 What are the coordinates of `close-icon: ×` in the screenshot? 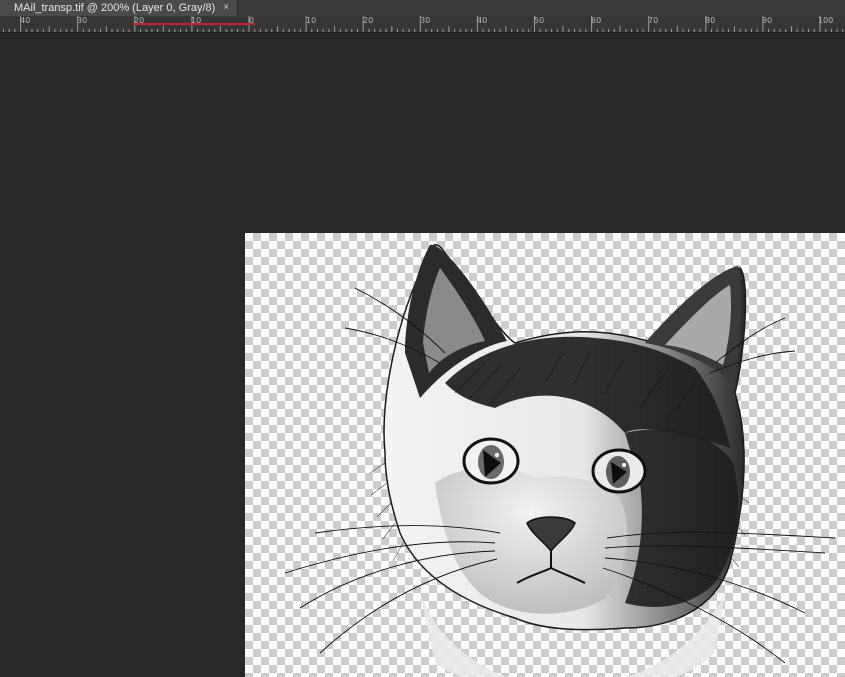 It's located at (226, 8).